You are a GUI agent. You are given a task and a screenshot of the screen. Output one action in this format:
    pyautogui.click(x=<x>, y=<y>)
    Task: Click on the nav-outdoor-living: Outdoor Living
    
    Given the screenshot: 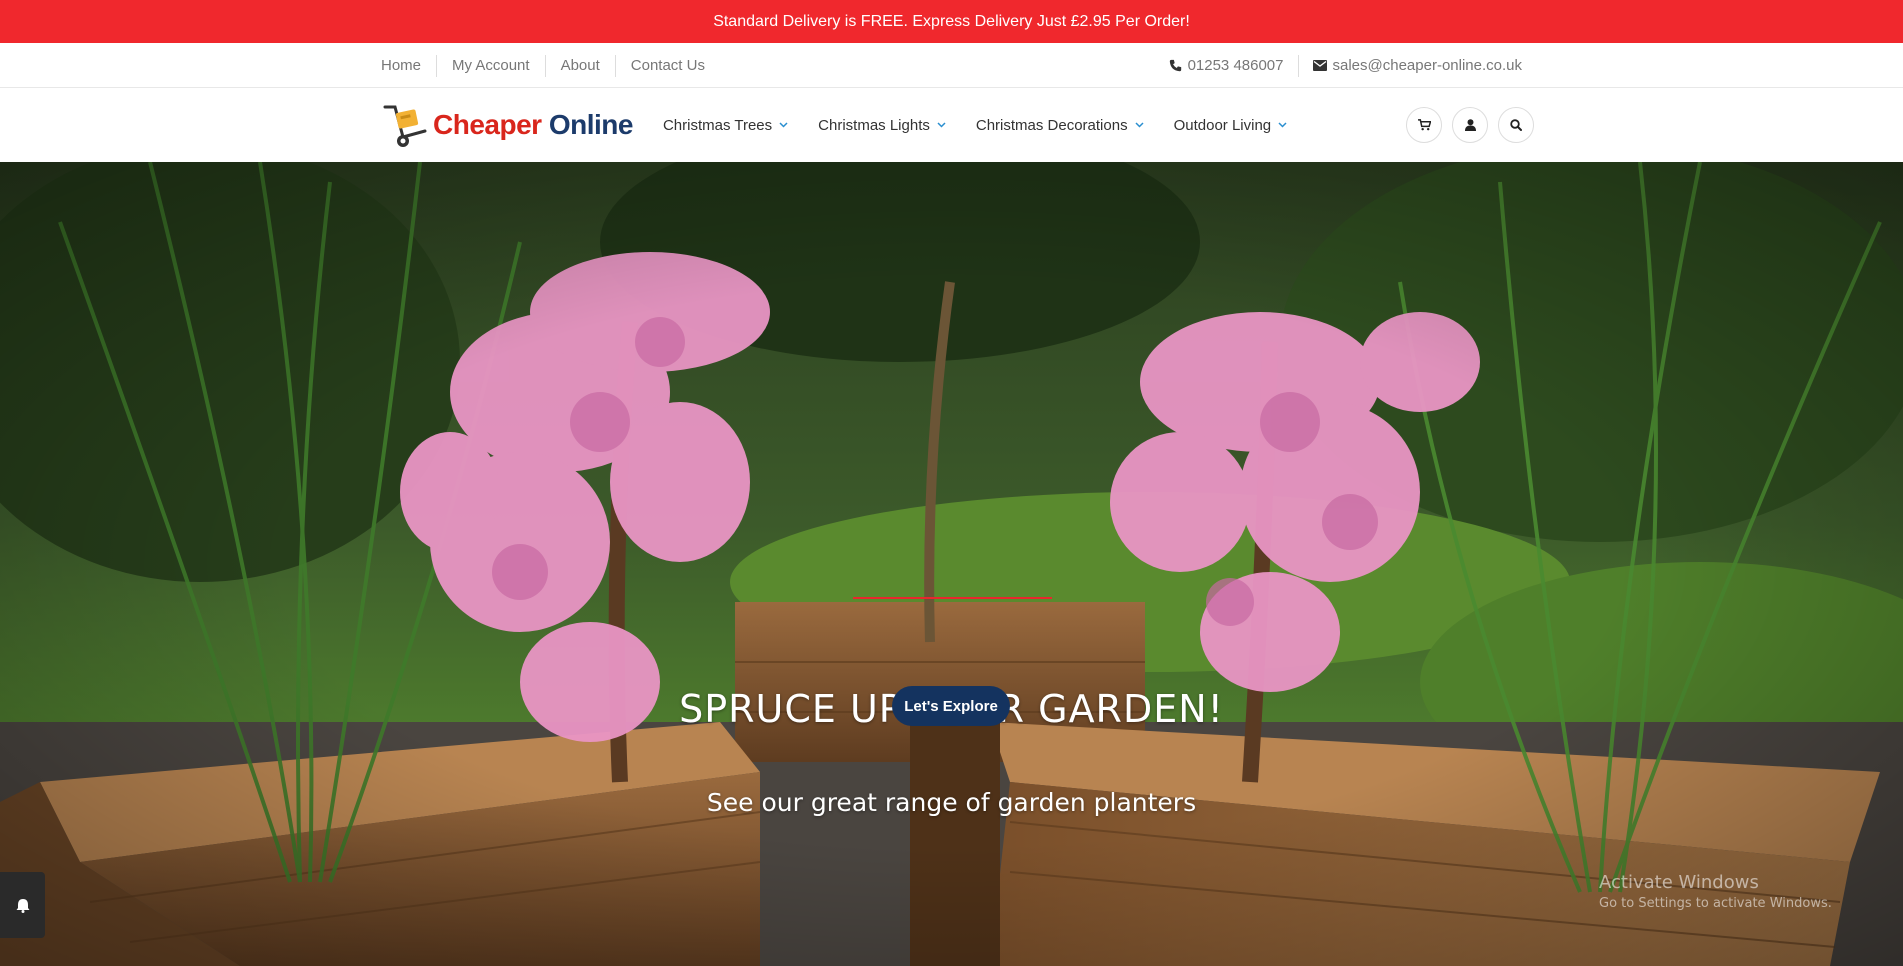 What is the action you would take?
    pyautogui.click(x=1231, y=125)
    